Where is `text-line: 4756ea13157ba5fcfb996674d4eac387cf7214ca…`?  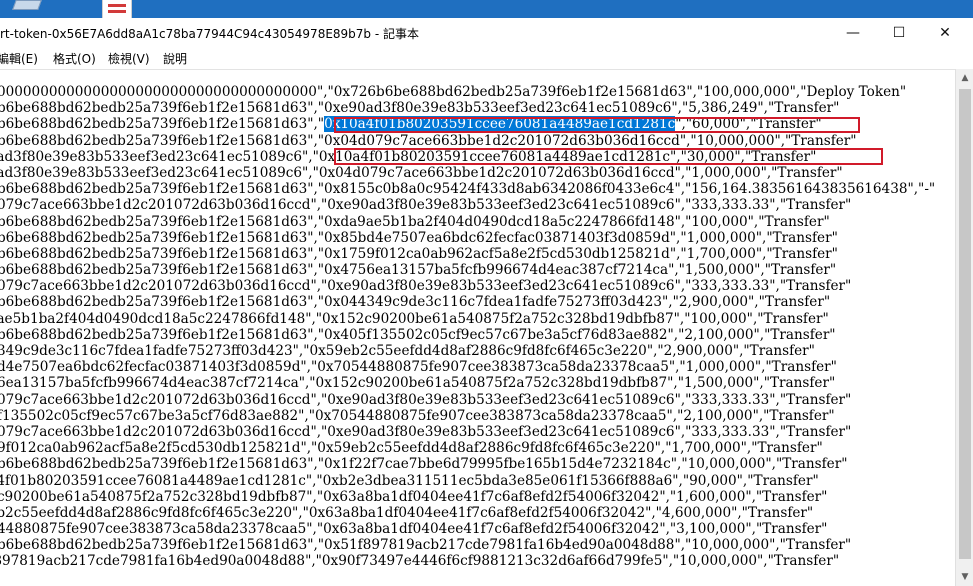
text-line: 4756ea13157ba5fcfb996674d4eac387cf7214ca… is located at coordinates (467, 383).